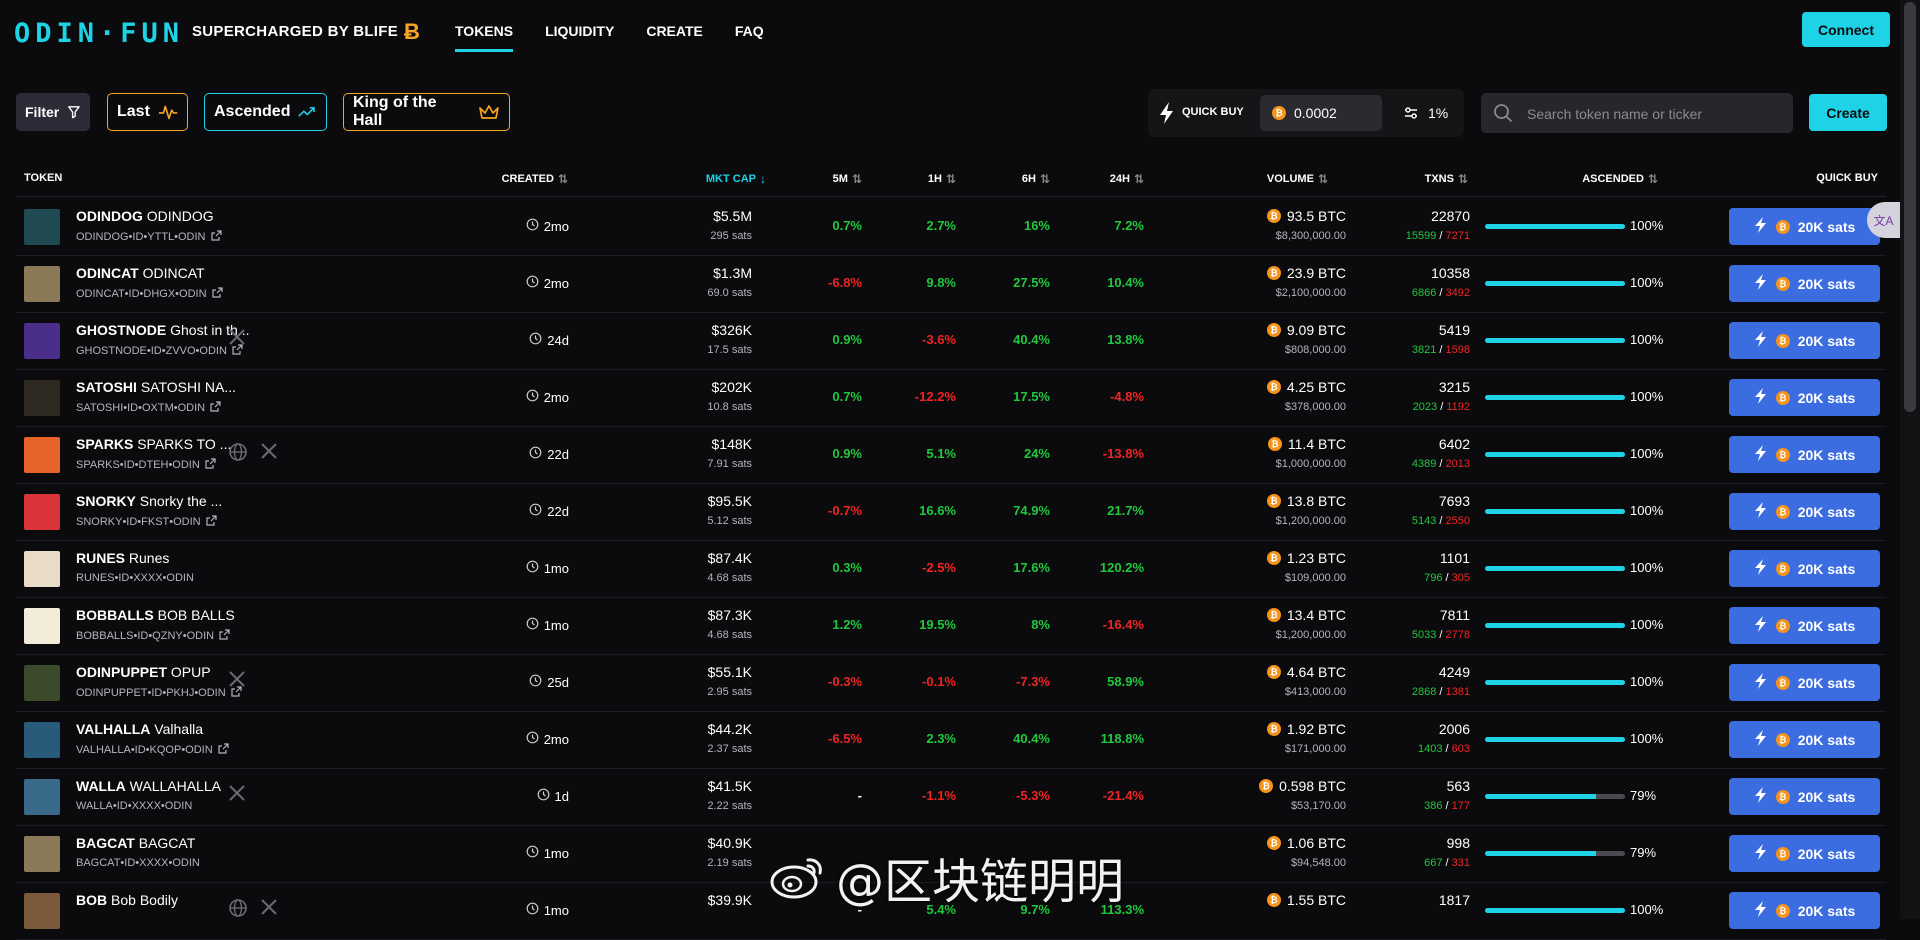  What do you see at coordinates (171, 843) in the screenshot?
I see `token-name: BAGCAT BAGCAT` at bounding box center [171, 843].